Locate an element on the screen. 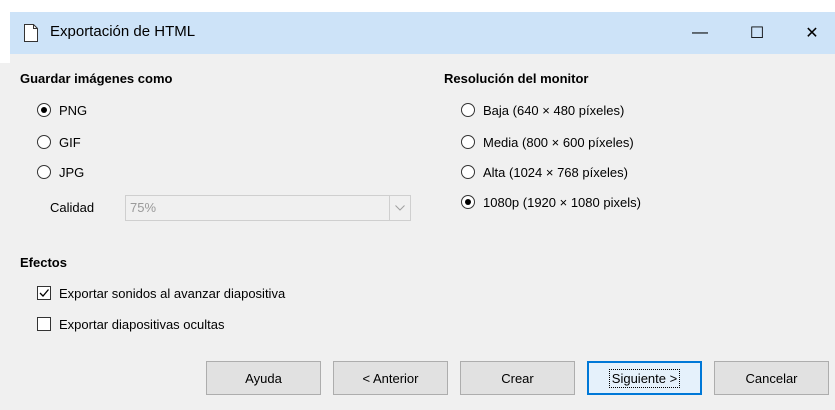 The height and width of the screenshot is (410, 835). radio-png: PNG is located at coordinates (62, 110).